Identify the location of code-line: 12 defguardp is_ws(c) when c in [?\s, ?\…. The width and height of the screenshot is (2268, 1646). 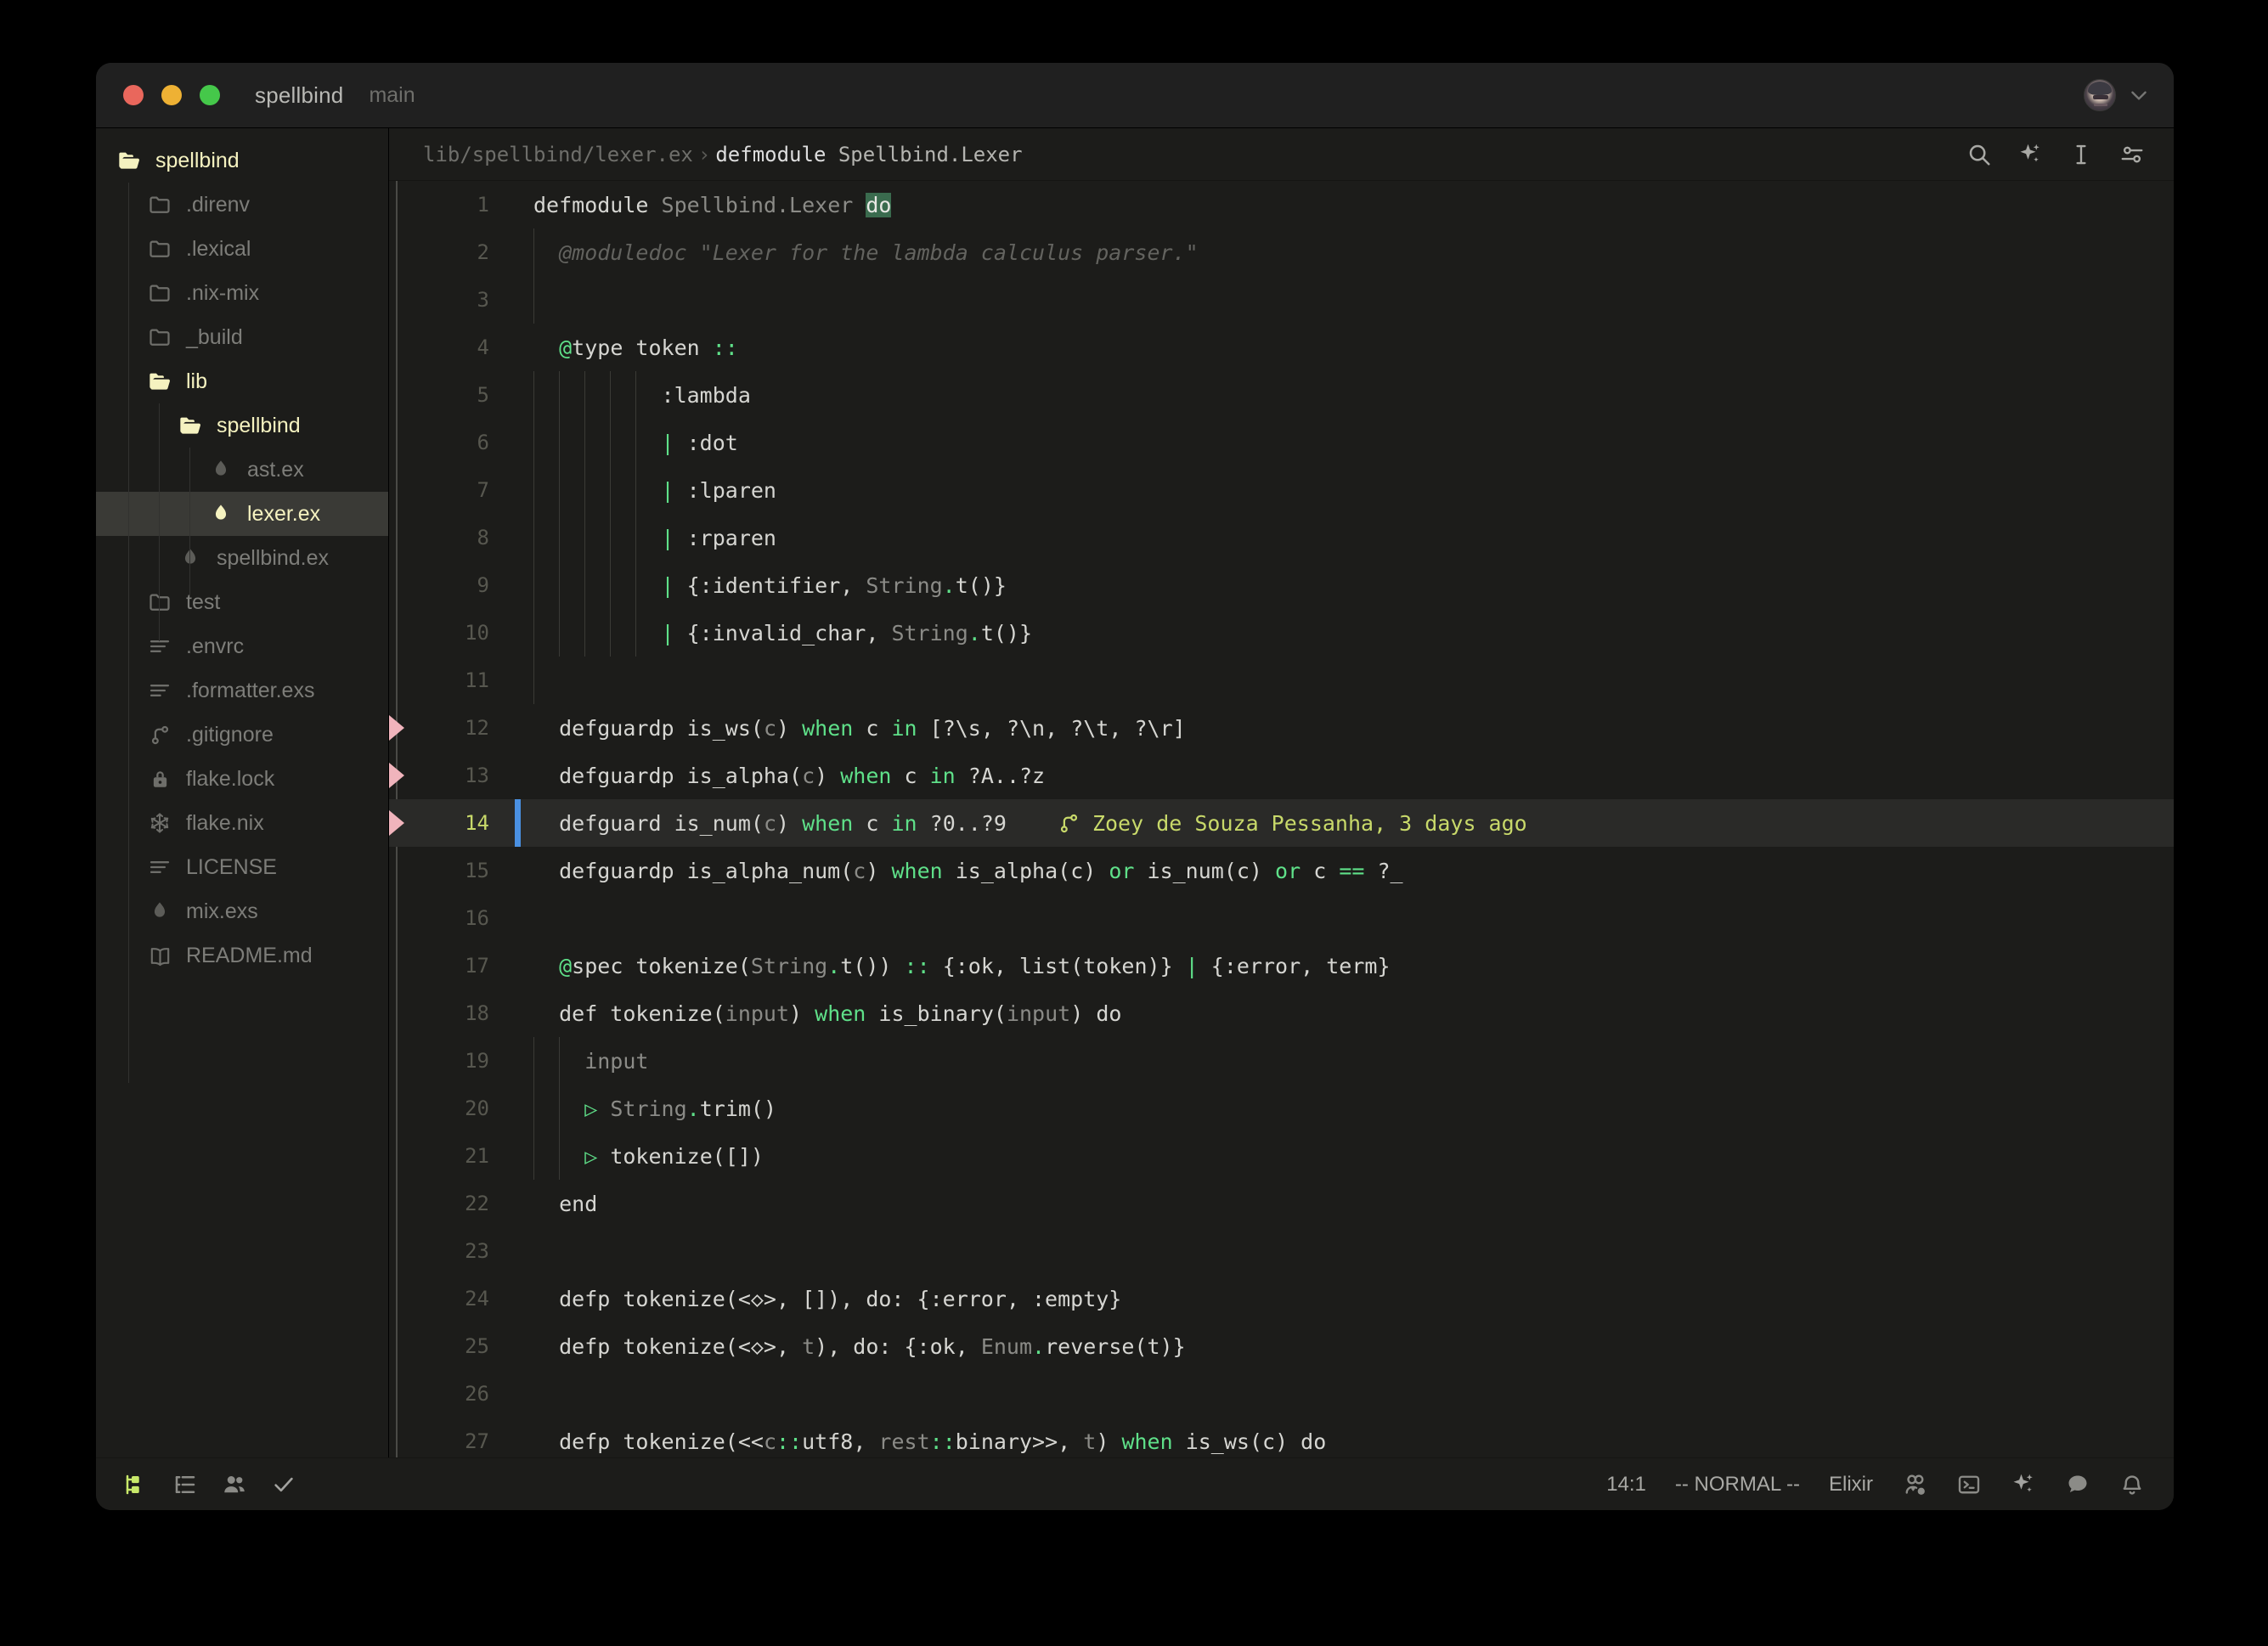
(1281, 728).